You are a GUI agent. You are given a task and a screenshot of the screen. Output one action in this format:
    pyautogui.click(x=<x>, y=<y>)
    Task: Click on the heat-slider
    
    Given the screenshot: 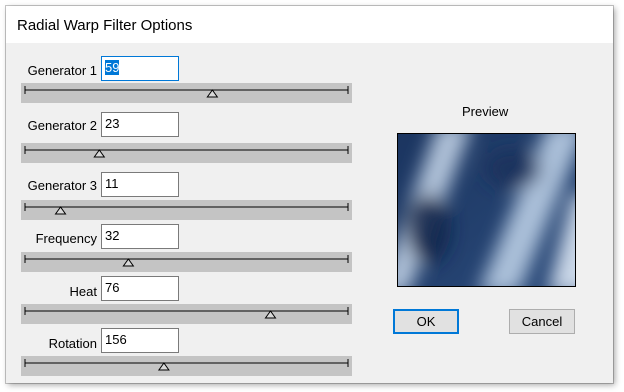 What is the action you would take?
    pyautogui.click(x=186, y=314)
    